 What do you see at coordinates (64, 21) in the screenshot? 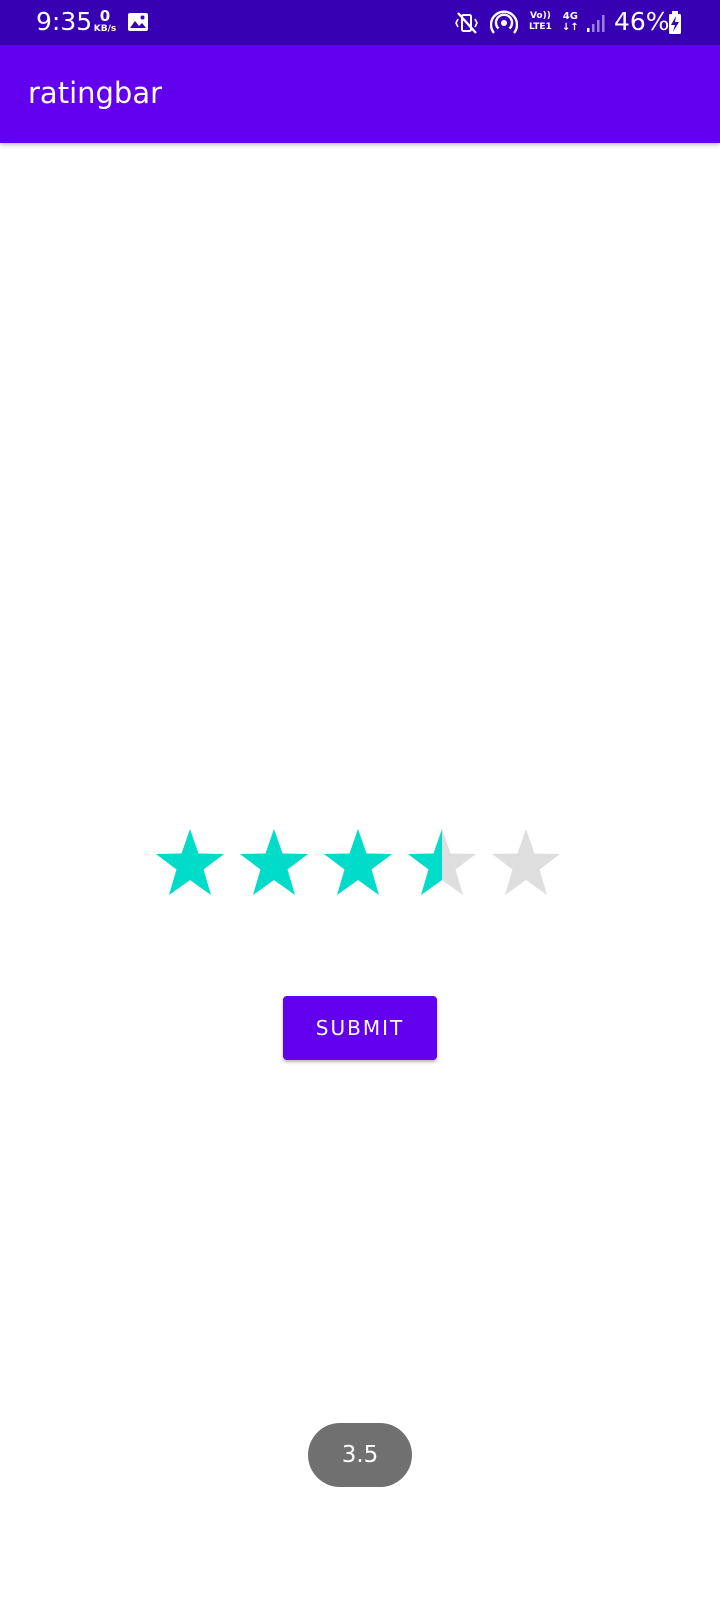
I see `status-time: 9:35` at bounding box center [64, 21].